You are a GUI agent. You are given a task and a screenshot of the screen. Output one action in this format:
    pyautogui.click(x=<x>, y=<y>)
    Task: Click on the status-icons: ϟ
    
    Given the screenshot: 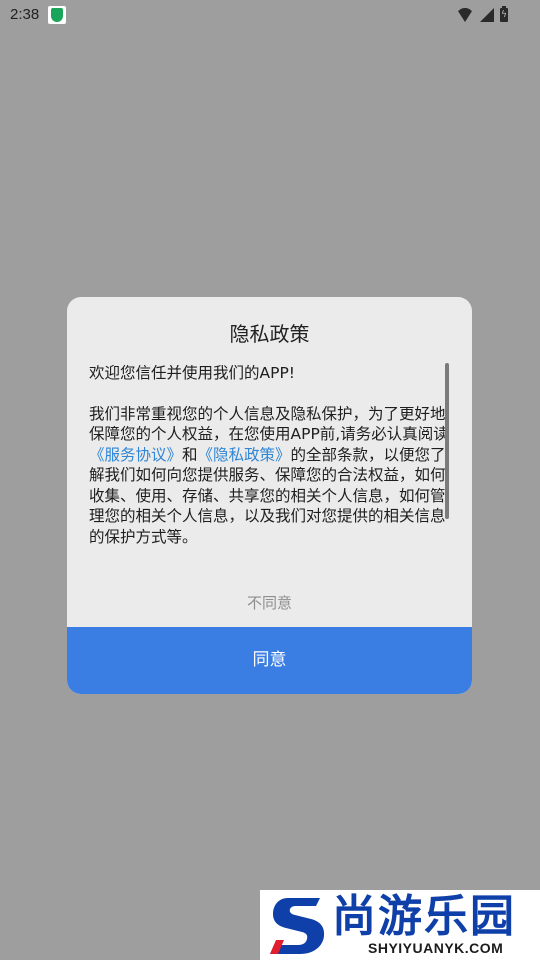 What is the action you would take?
    pyautogui.click(x=482, y=15)
    